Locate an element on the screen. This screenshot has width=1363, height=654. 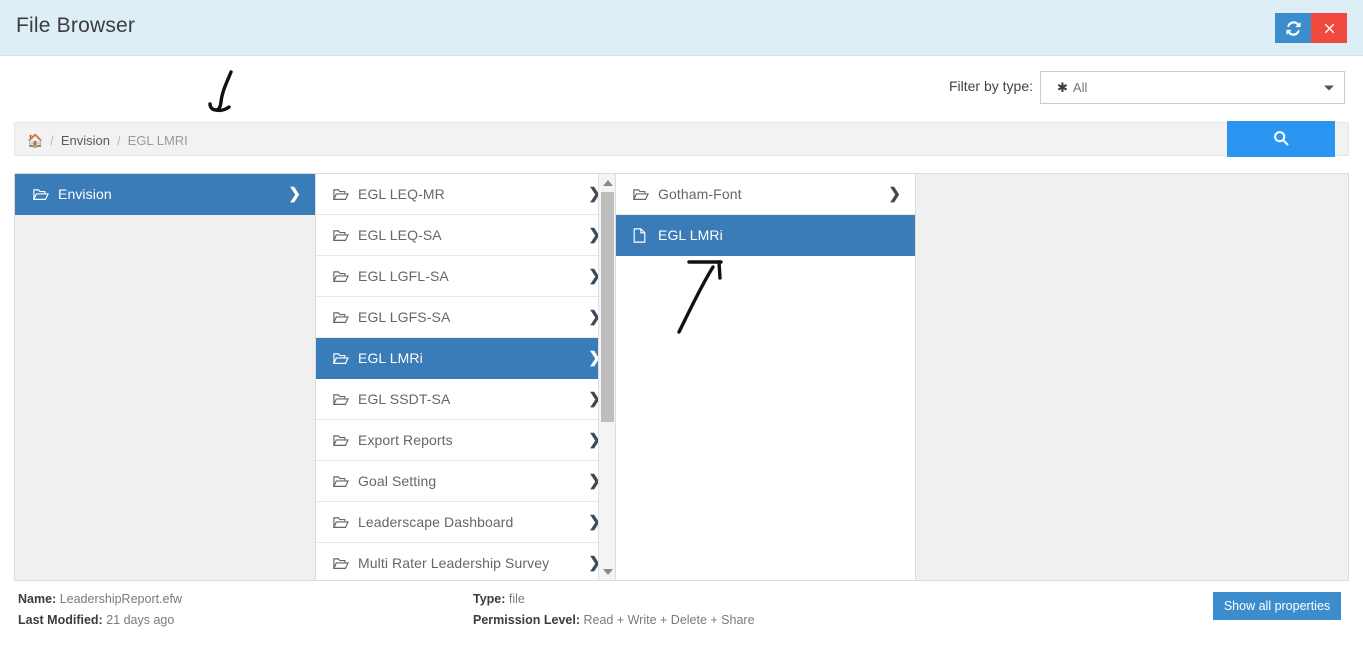
filter-type-selected-value: All is located at coordinates (1080, 87).